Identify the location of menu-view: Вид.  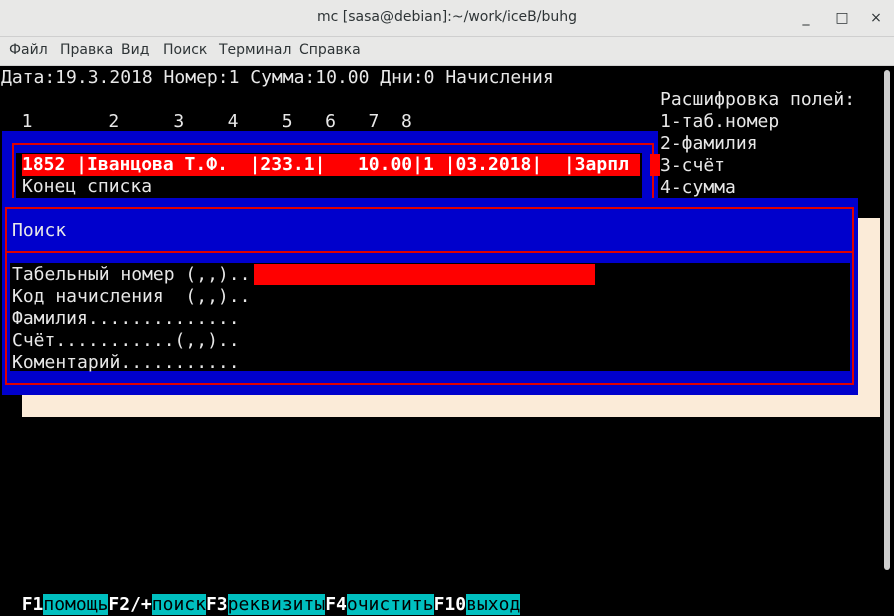
(135, 50).